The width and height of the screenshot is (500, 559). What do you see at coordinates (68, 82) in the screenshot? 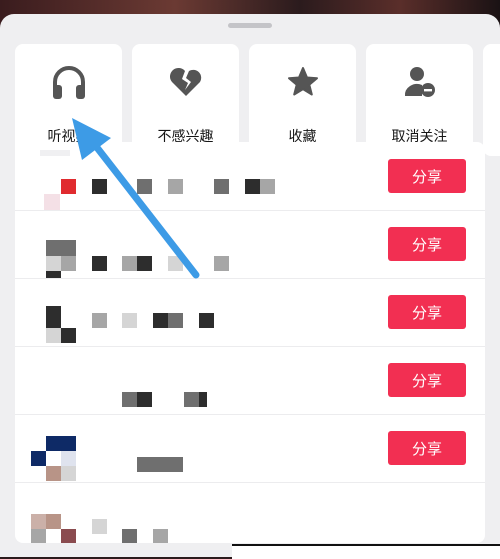
I see `headphones-icon` at bounding box center [68, 82].